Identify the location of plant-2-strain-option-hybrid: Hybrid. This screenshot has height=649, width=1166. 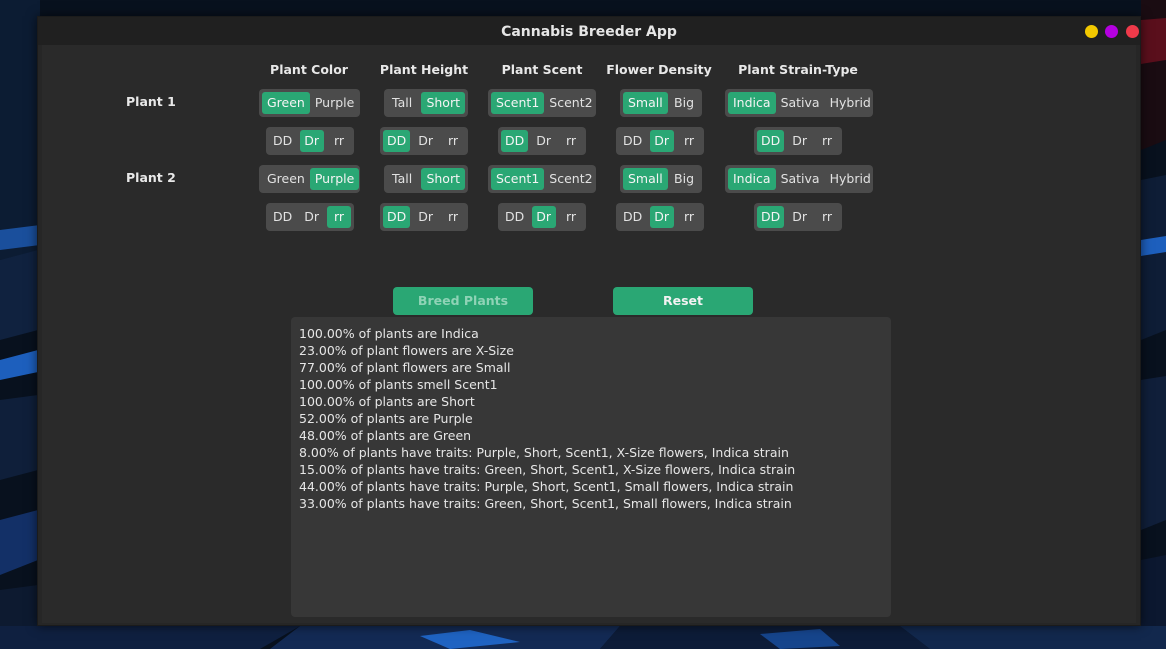
(850, 179).